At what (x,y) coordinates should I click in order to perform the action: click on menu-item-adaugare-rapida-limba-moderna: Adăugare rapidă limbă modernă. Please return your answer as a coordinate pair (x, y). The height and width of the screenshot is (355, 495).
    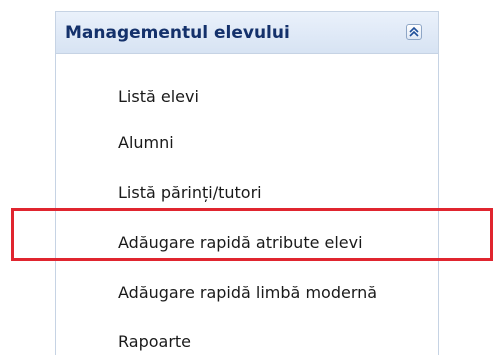
    Looking at the image, I should click on (247, 293).